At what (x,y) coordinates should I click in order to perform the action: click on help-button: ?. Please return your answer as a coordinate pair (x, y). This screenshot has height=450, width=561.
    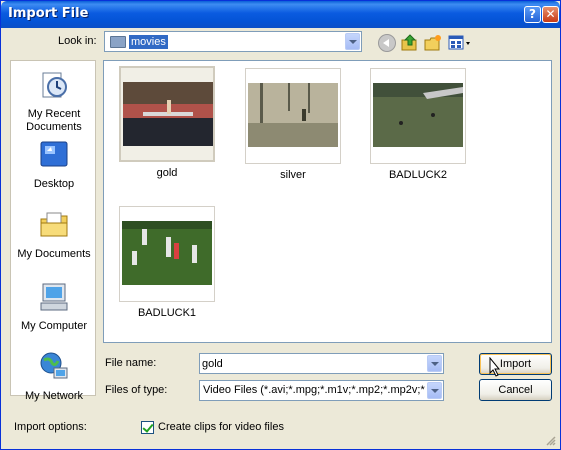
    Looking at the image, I should click on (532, 14).